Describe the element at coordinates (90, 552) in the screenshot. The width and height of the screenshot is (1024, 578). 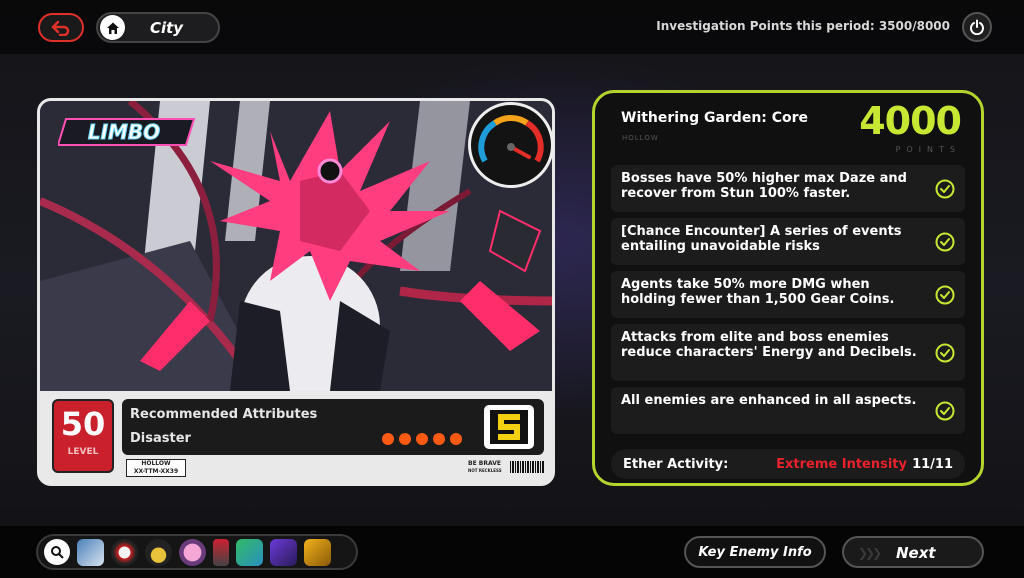
I see `agent-card-icon` at that location.